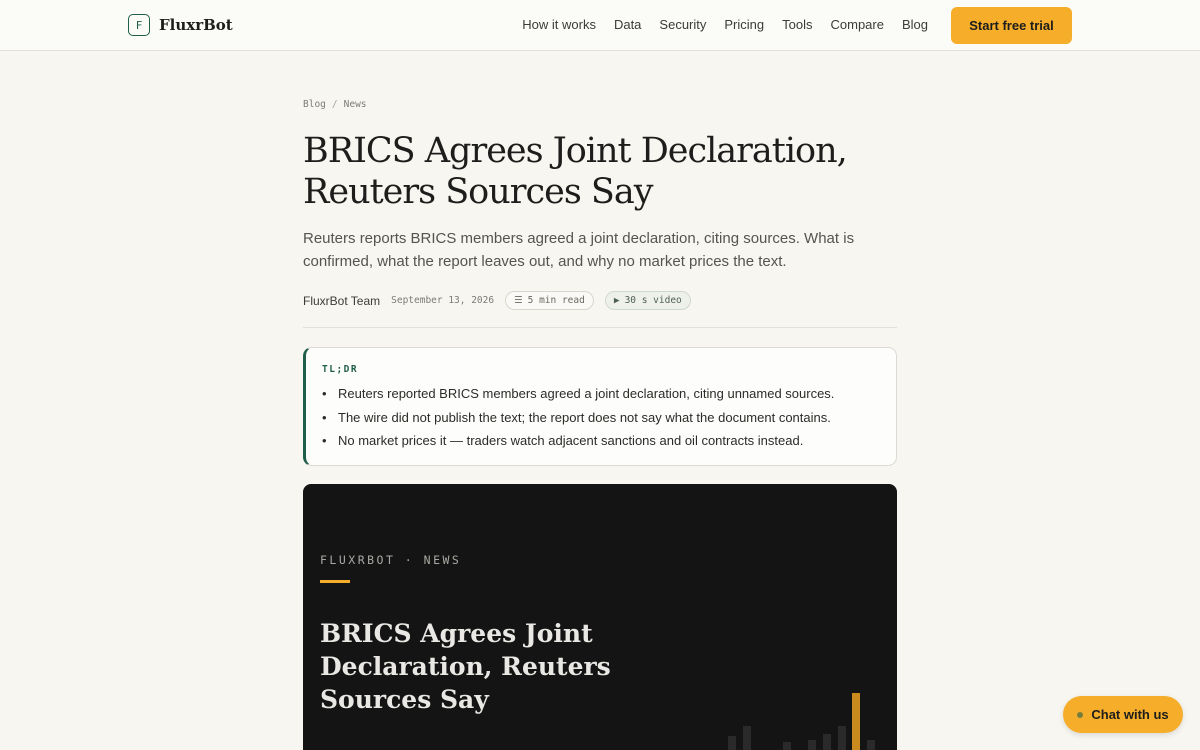  Describe the element at coordinates (744, 24) in the screenshot. I see `nav-pricing: Pricing` at that location.